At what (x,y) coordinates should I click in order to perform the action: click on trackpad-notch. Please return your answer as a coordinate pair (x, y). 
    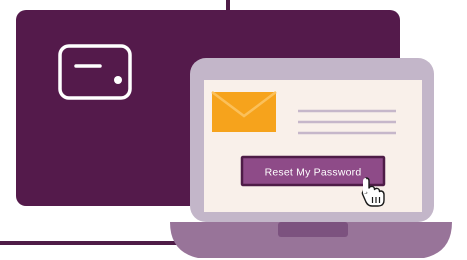
    Looking at the image, I should click on (313, 229).